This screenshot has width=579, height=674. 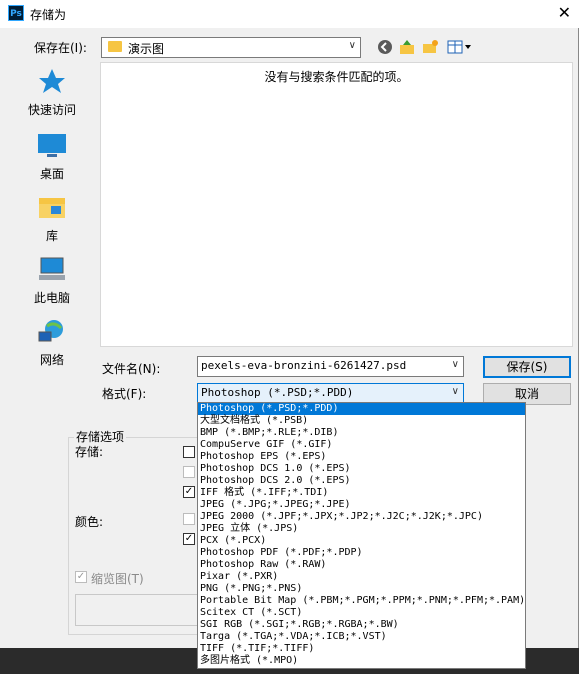 What do you see at coordinates (51, 298) in the screenshot?
I see `place-label: 此电脑` at bounding box center [51, 298].